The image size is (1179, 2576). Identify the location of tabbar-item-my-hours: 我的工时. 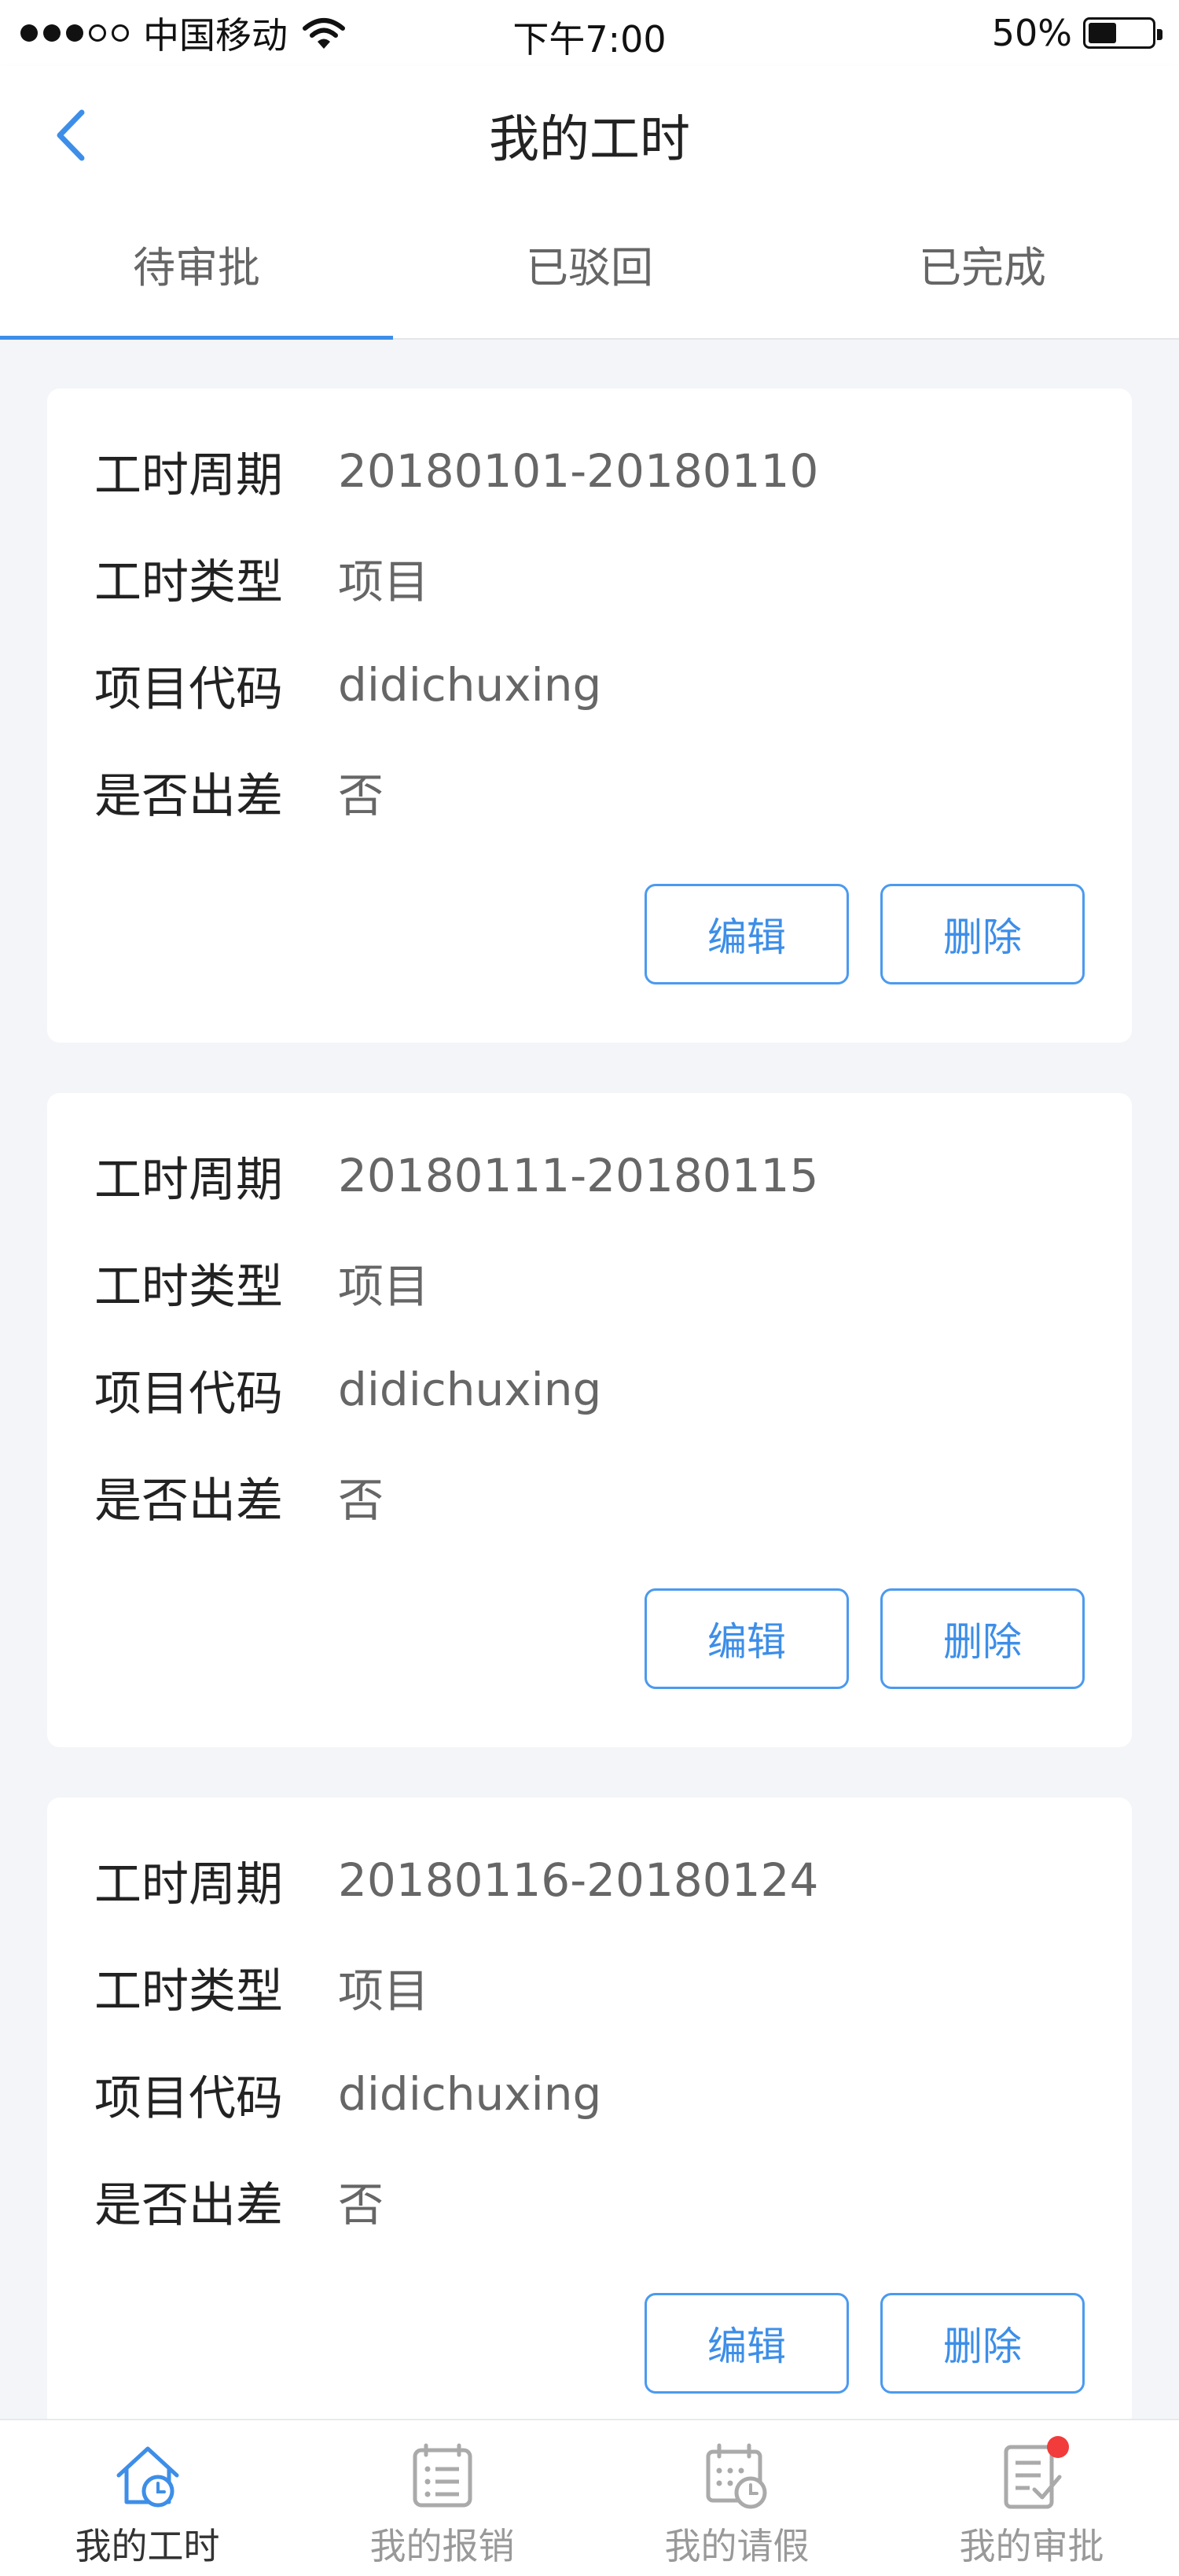
(147, 2498).